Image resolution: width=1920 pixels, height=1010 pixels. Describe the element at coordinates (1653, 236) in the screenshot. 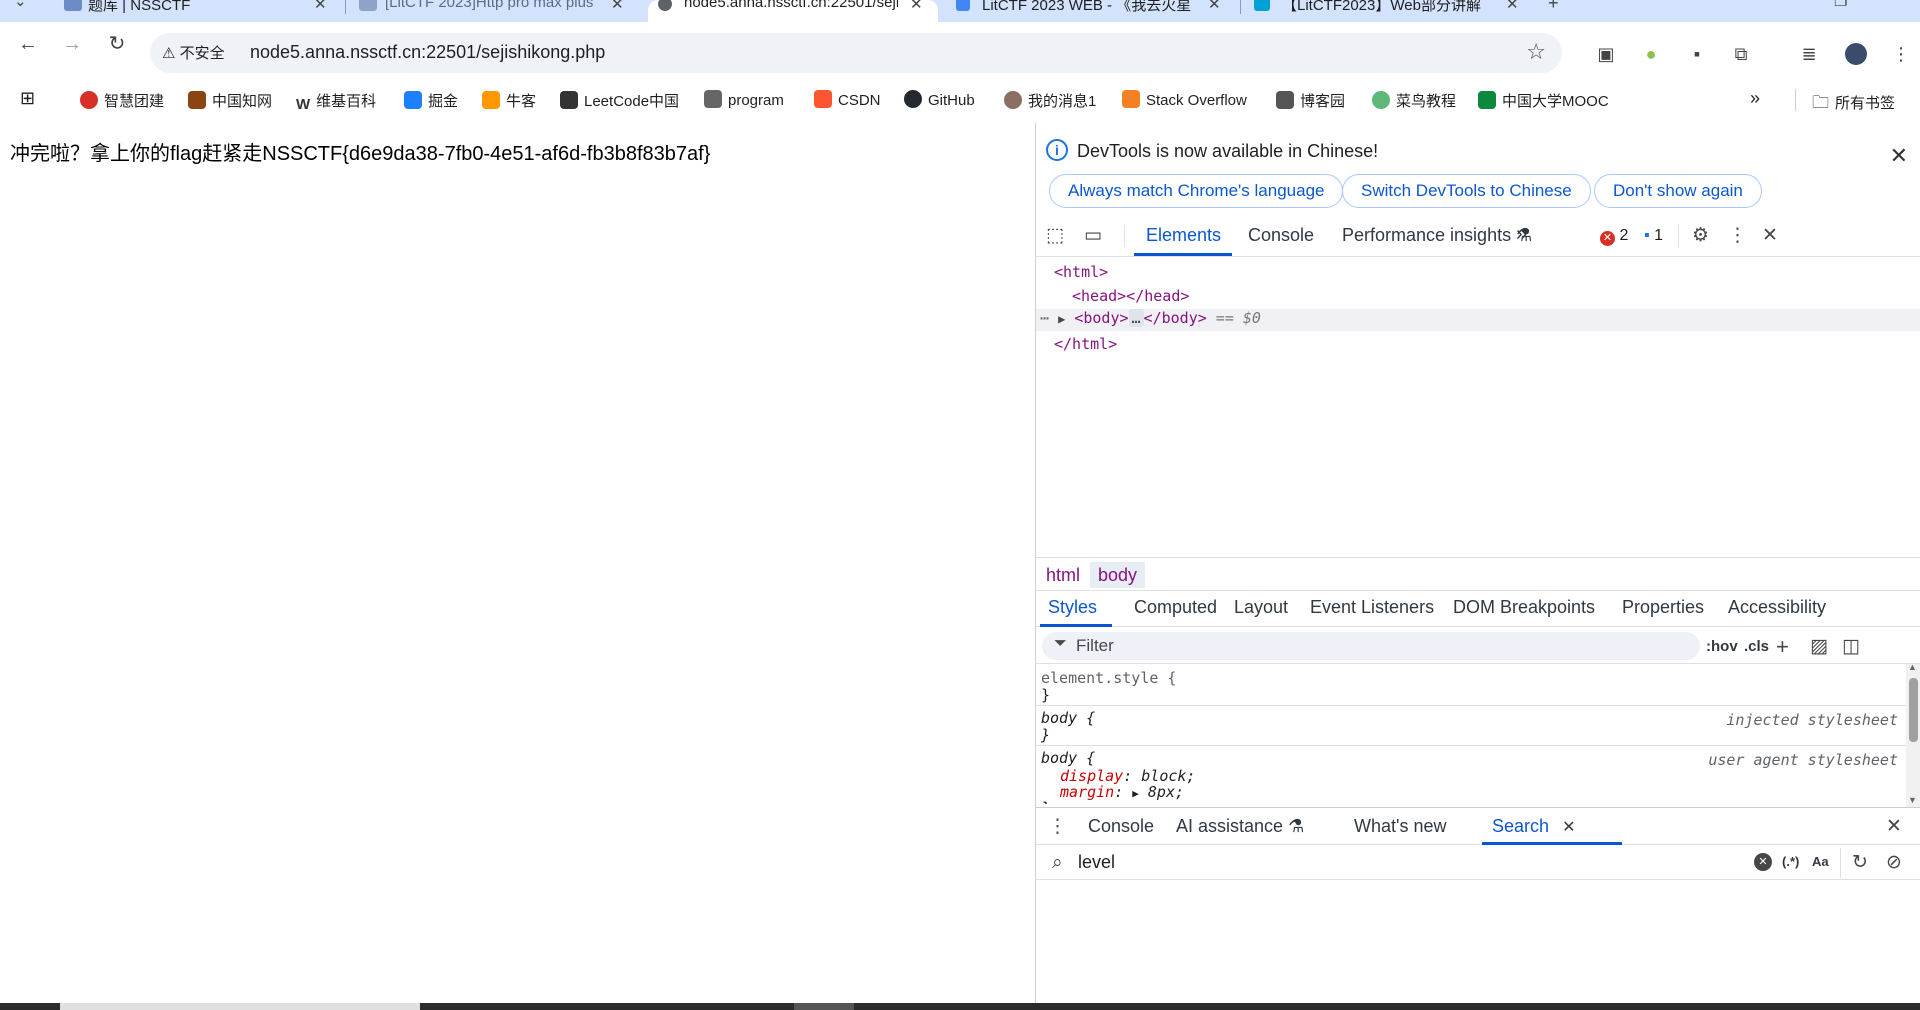

I see `message-counter: ▪ 1` at that location.